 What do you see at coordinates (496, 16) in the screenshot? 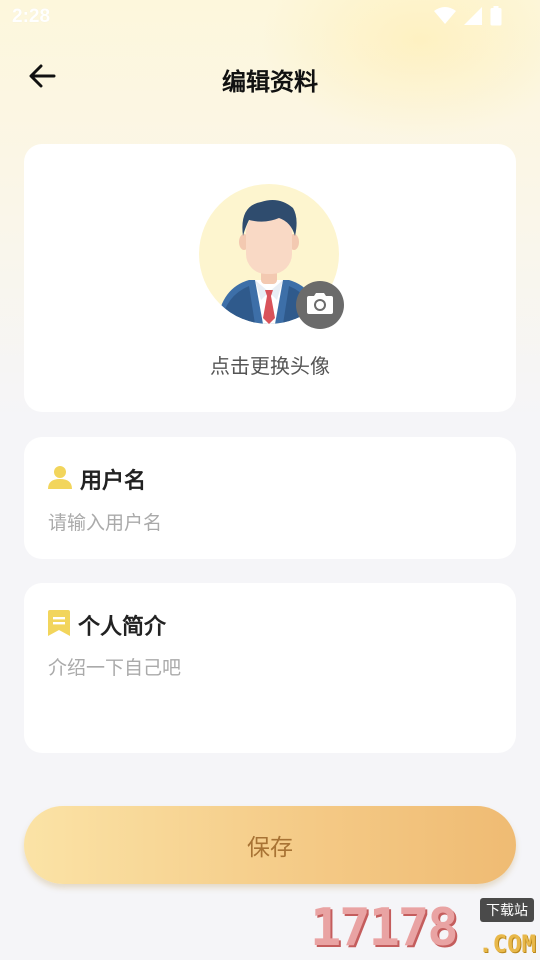
I see `battery-icon` at bounding box center [496, 16].